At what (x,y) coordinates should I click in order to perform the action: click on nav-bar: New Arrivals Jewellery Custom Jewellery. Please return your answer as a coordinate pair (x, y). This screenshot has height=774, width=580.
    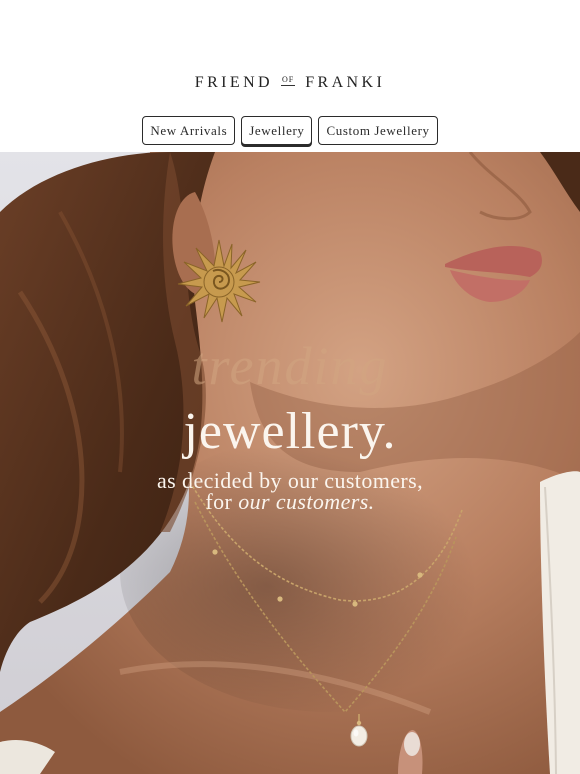
    Looking at the image, I should click on (290, 130).